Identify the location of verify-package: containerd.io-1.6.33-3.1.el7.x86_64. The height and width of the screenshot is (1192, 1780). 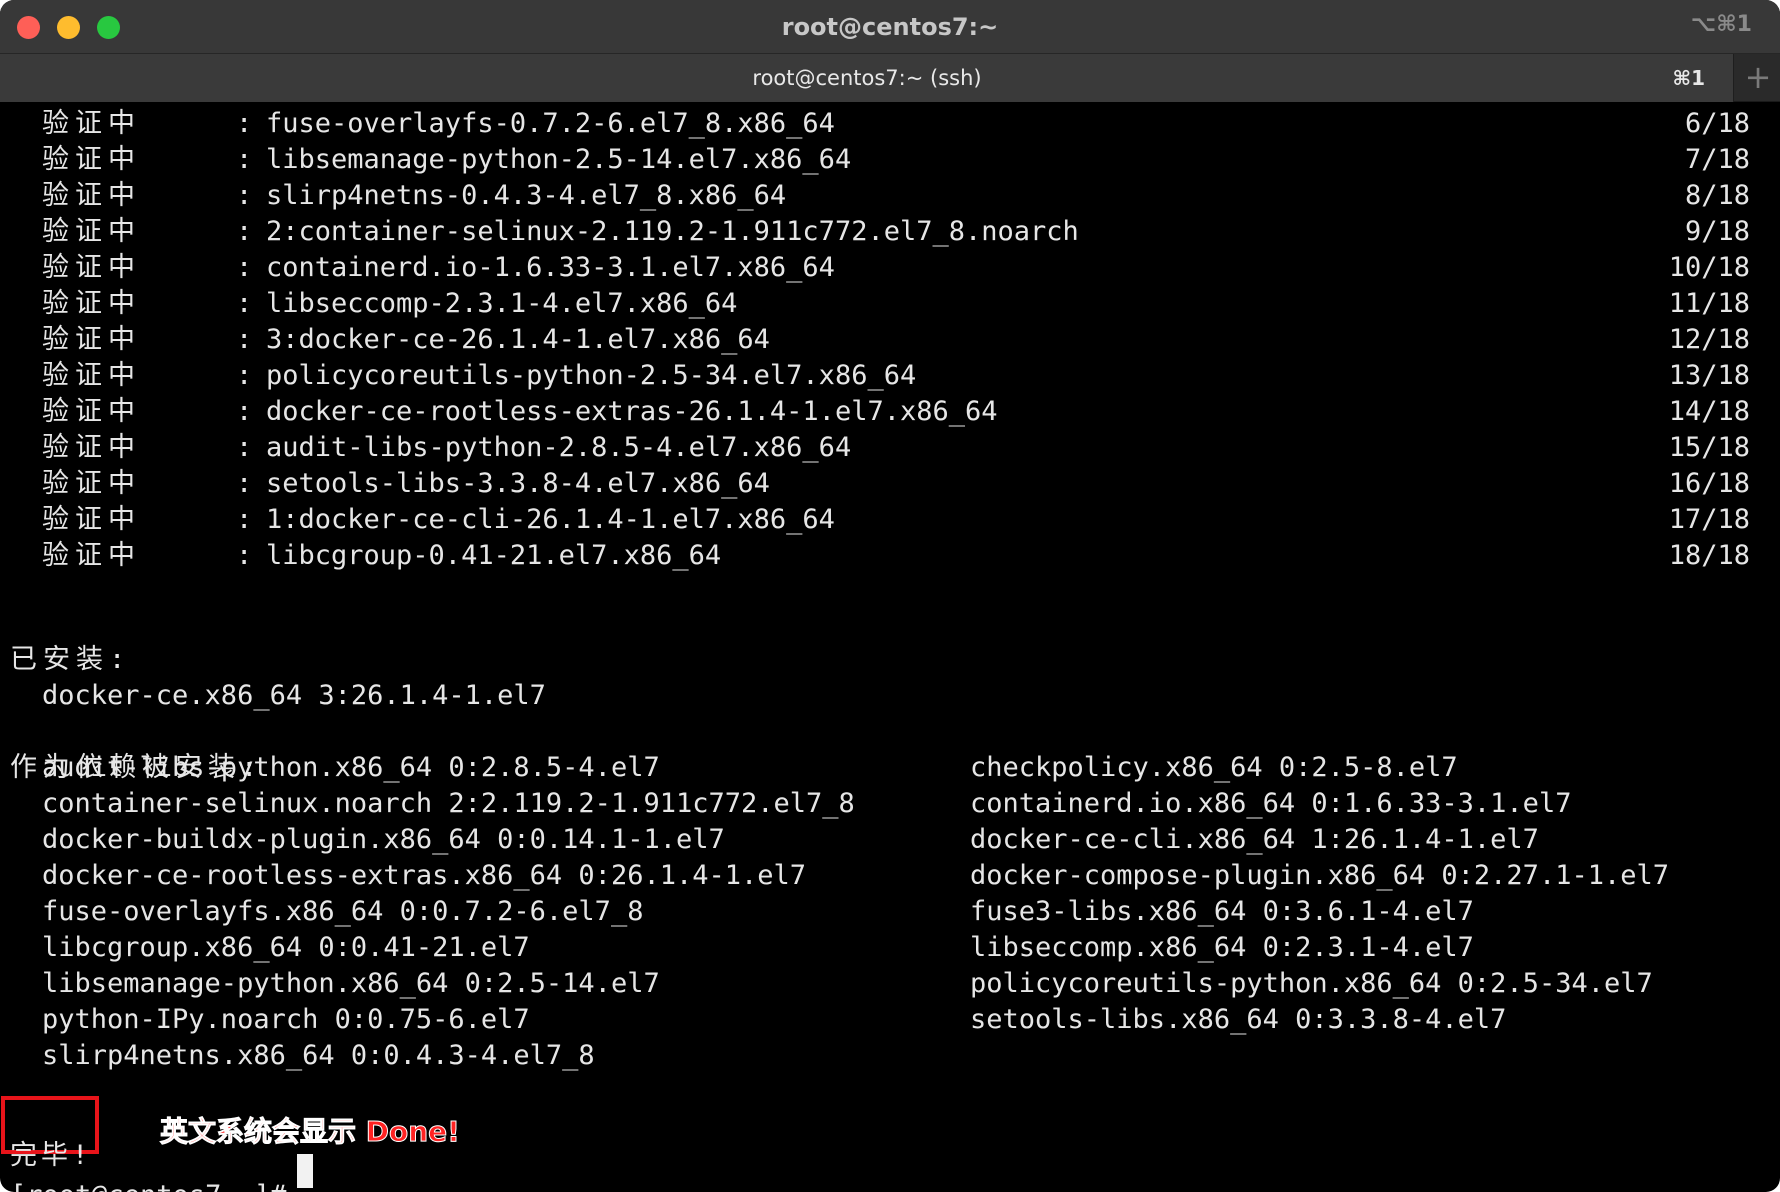
(550, 267).